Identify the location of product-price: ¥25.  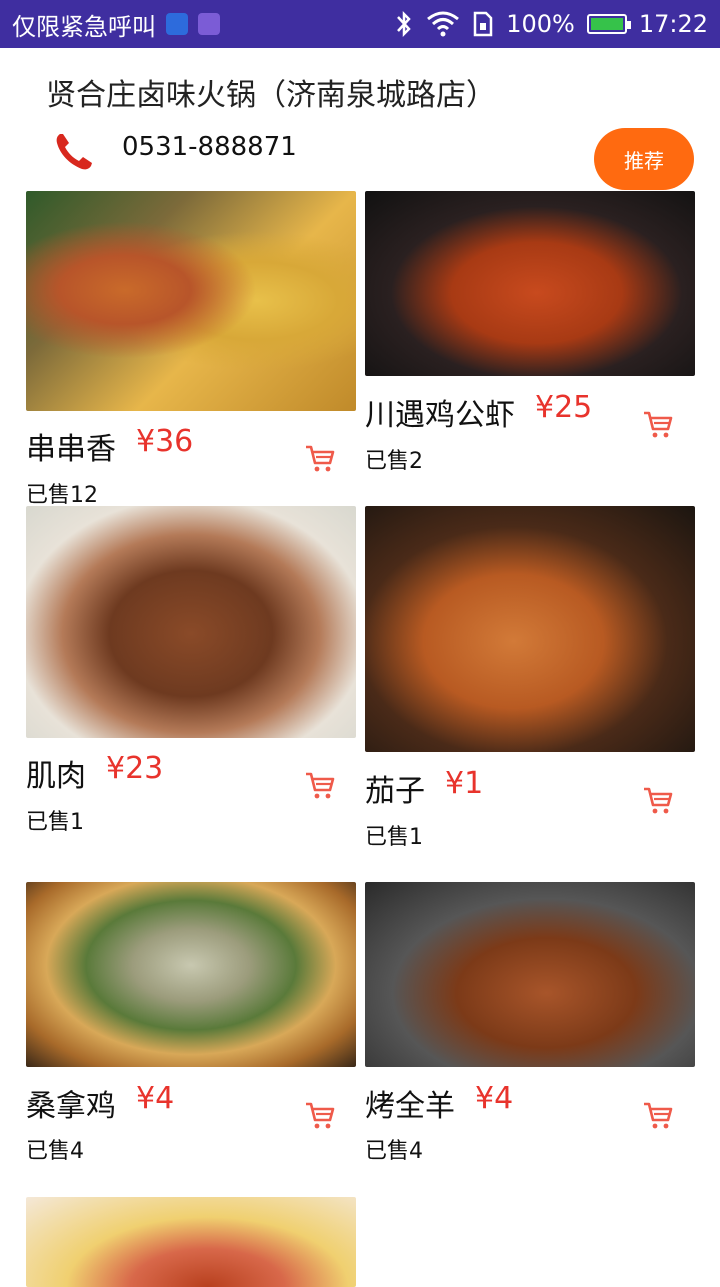
(564, 407).